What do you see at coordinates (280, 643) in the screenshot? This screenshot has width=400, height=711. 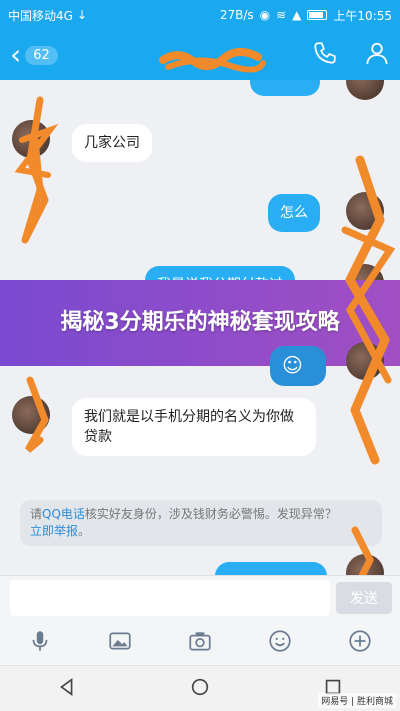 I see `emoji-icon` at bounding box center [280, 643].